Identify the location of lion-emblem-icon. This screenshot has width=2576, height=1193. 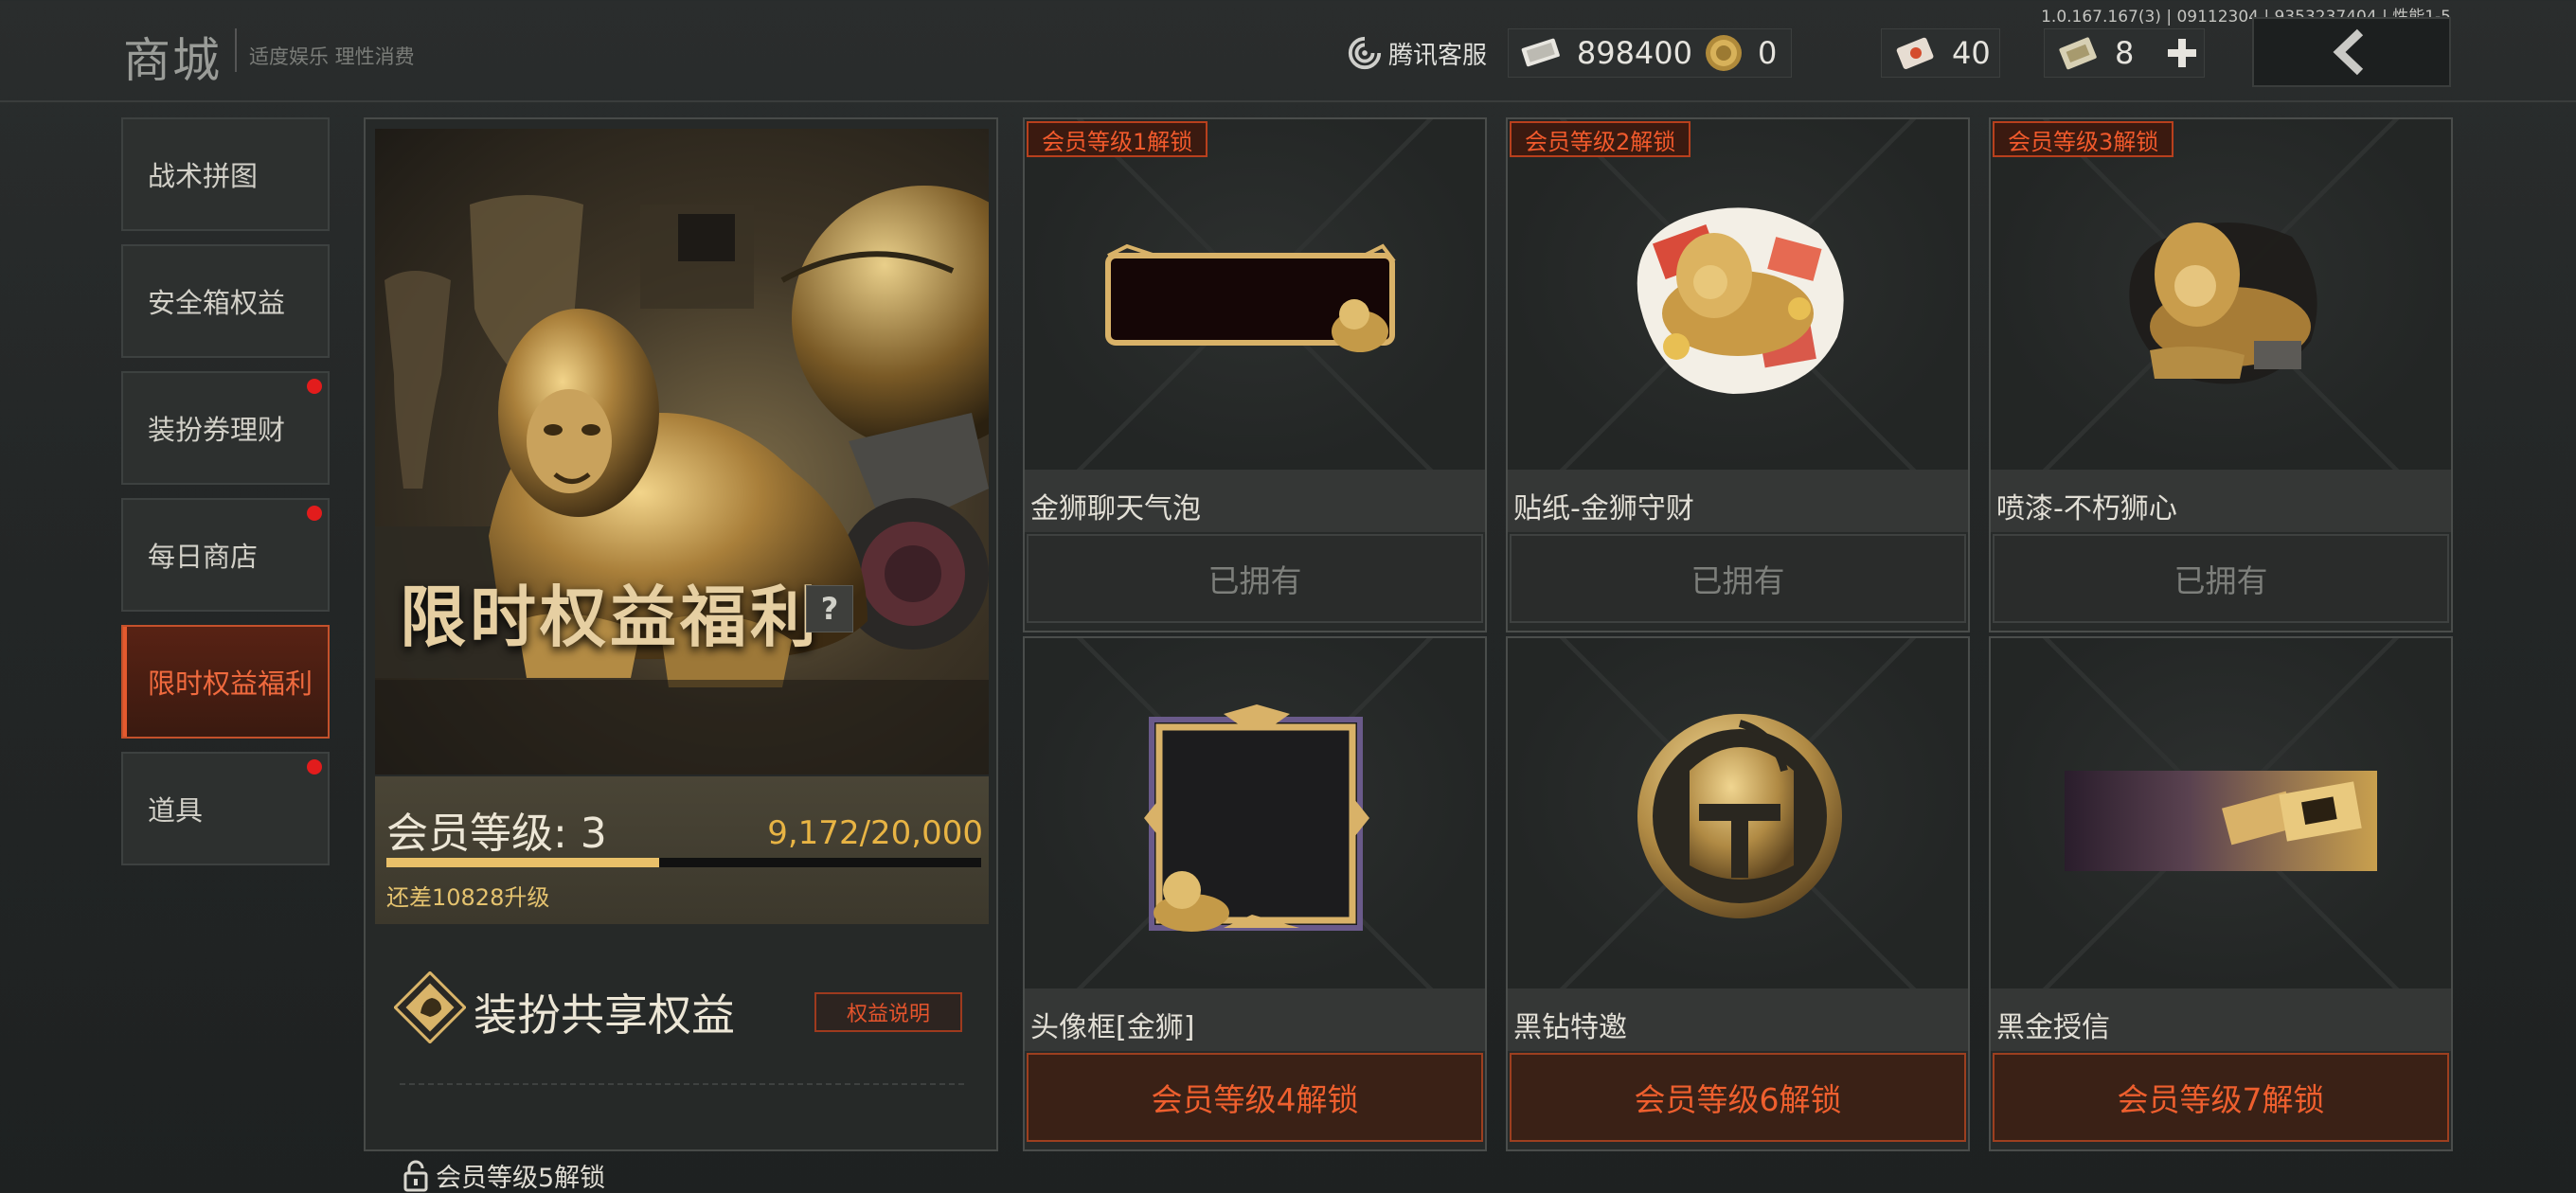
(430, 1007).